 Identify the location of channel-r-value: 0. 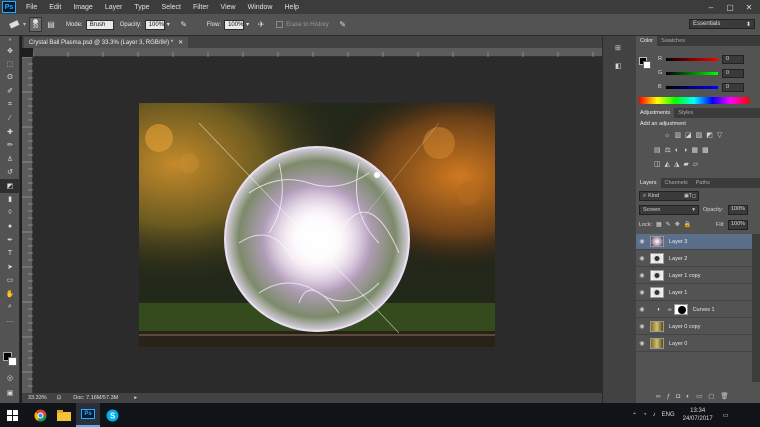
(733, 59).